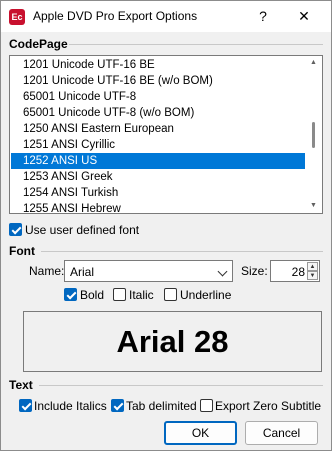 The image size is (332, 451). What do you see at coordinates (313, 63) in the screenshot?
I see `scroll-up-arrow-icon: ▲` at bounding box center [313, 63].